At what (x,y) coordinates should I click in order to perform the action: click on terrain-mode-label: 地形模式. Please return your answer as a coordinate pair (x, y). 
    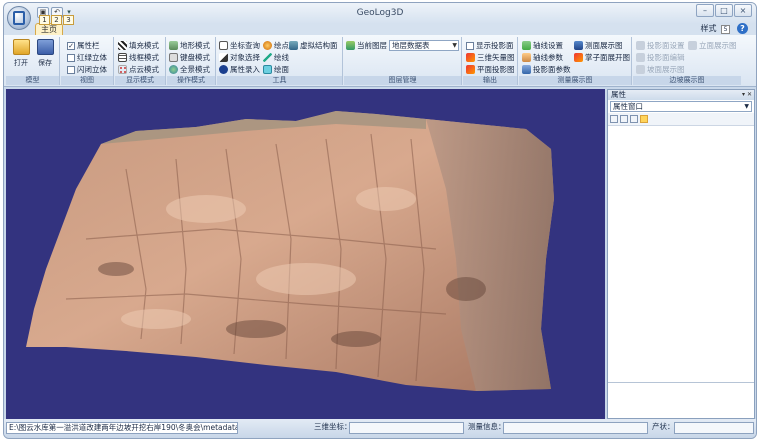
    Looking at the image, I should click on (195, 45).